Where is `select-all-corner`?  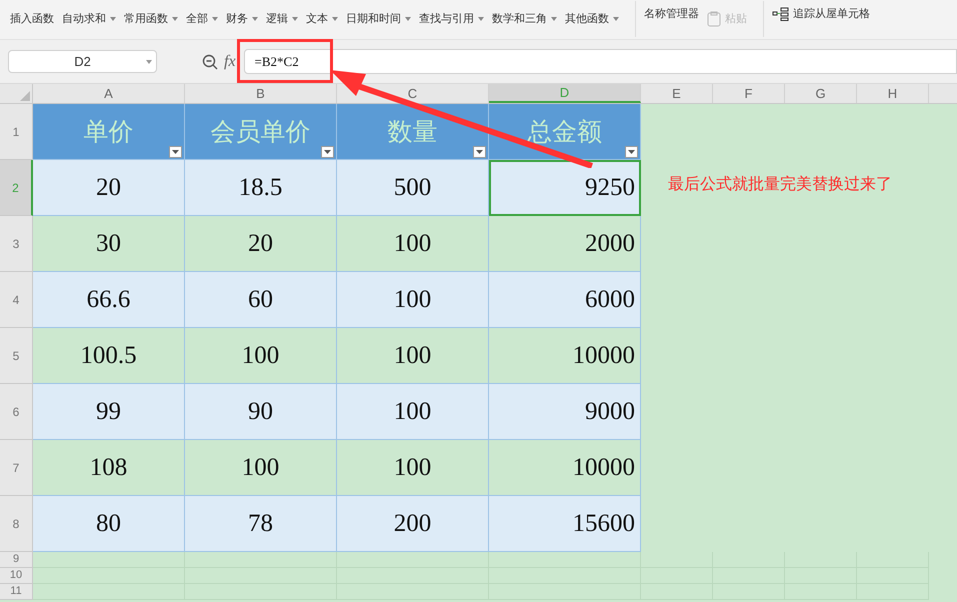 select-all-corner is located at coordinates (25, 96).